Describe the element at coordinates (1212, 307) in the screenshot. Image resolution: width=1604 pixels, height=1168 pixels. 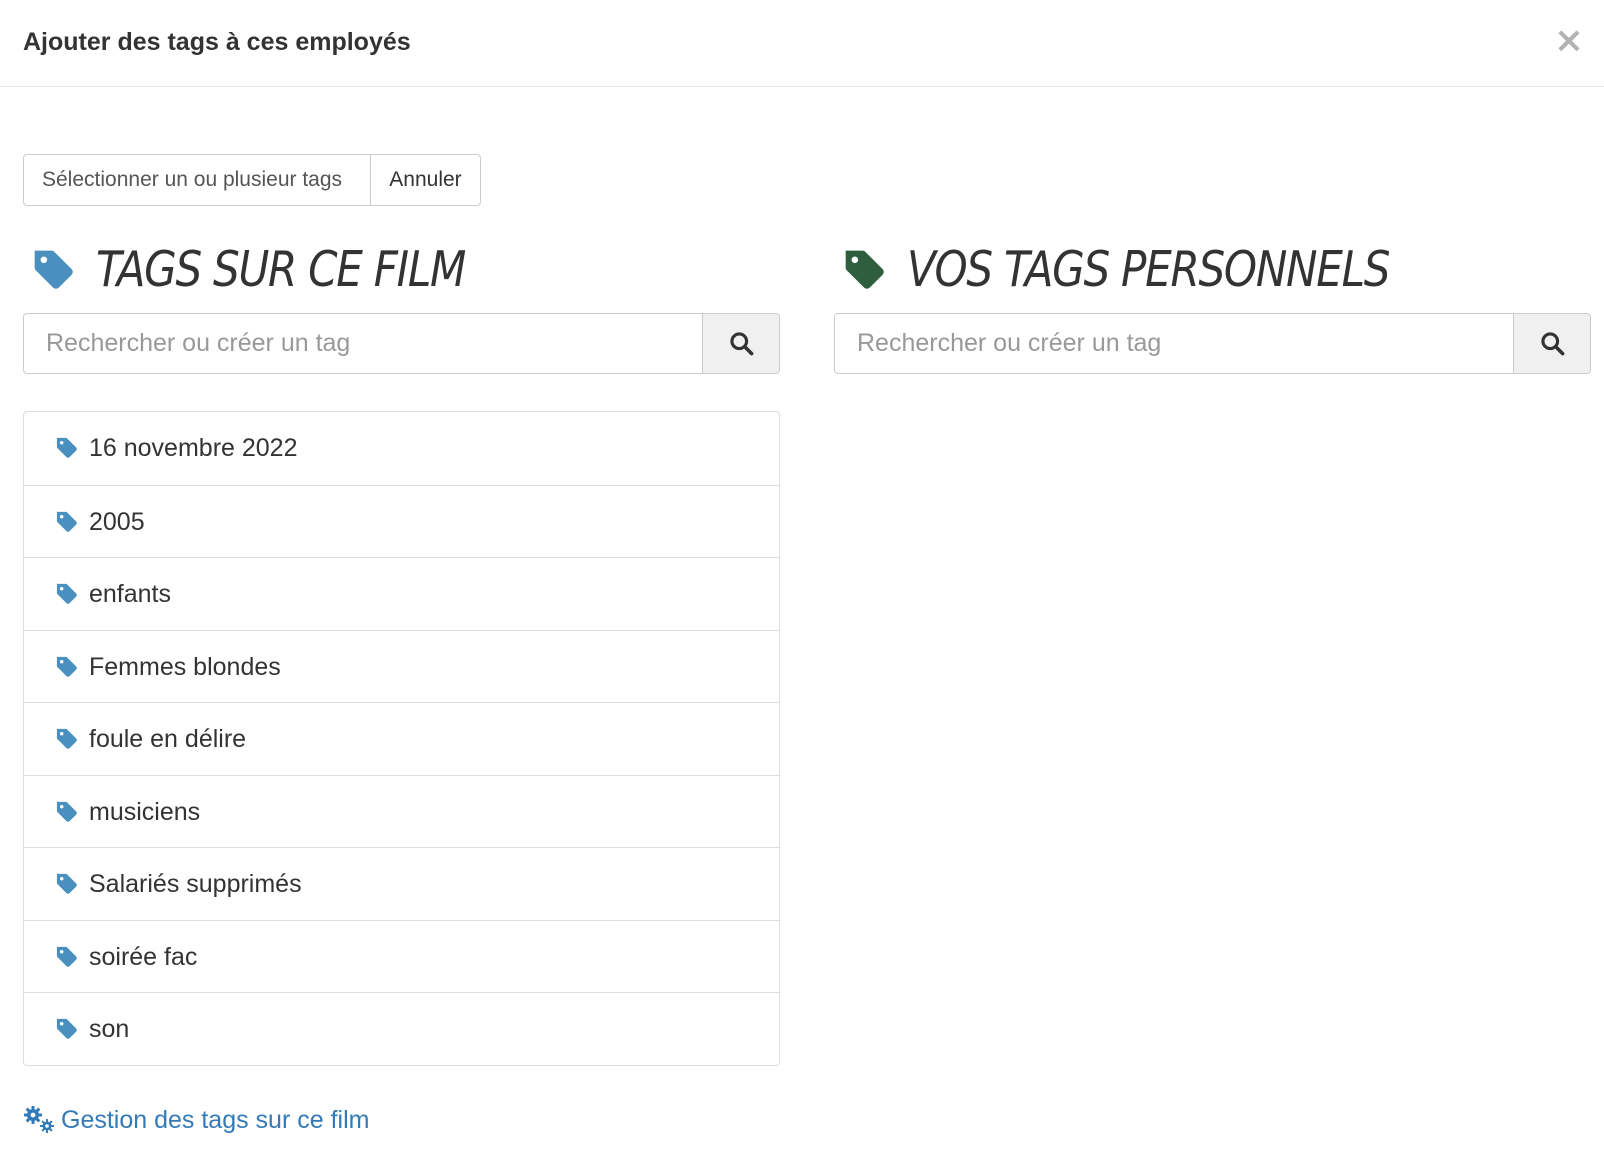
I see `personal-tags-column: VOS TAGS PERSONNELS` at that location.